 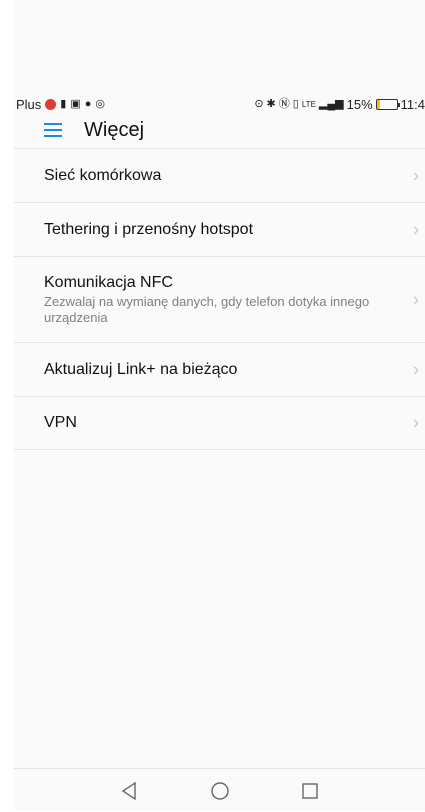 I want to click on message-icon: ●, so click(x=88, y=104).